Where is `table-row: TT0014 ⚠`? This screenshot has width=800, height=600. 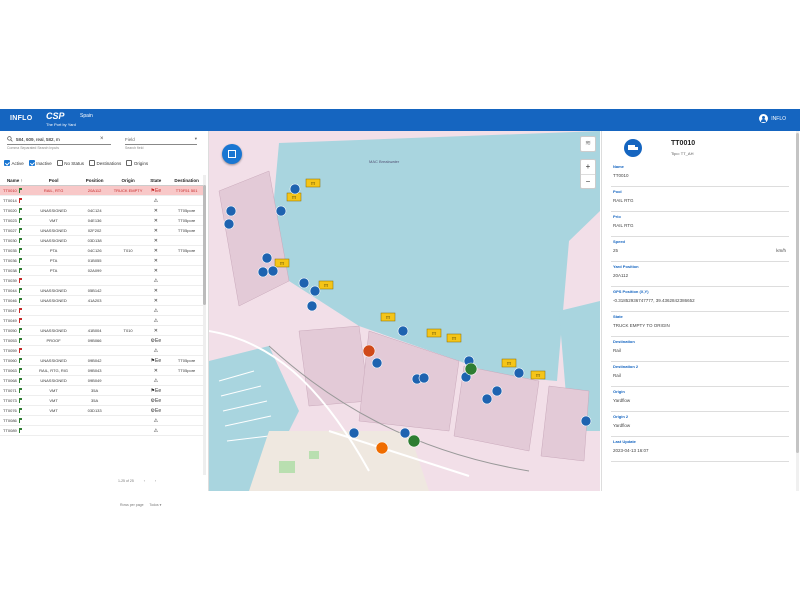
table-row: TT0014 ⚠ is located at coordinates (103, 200).